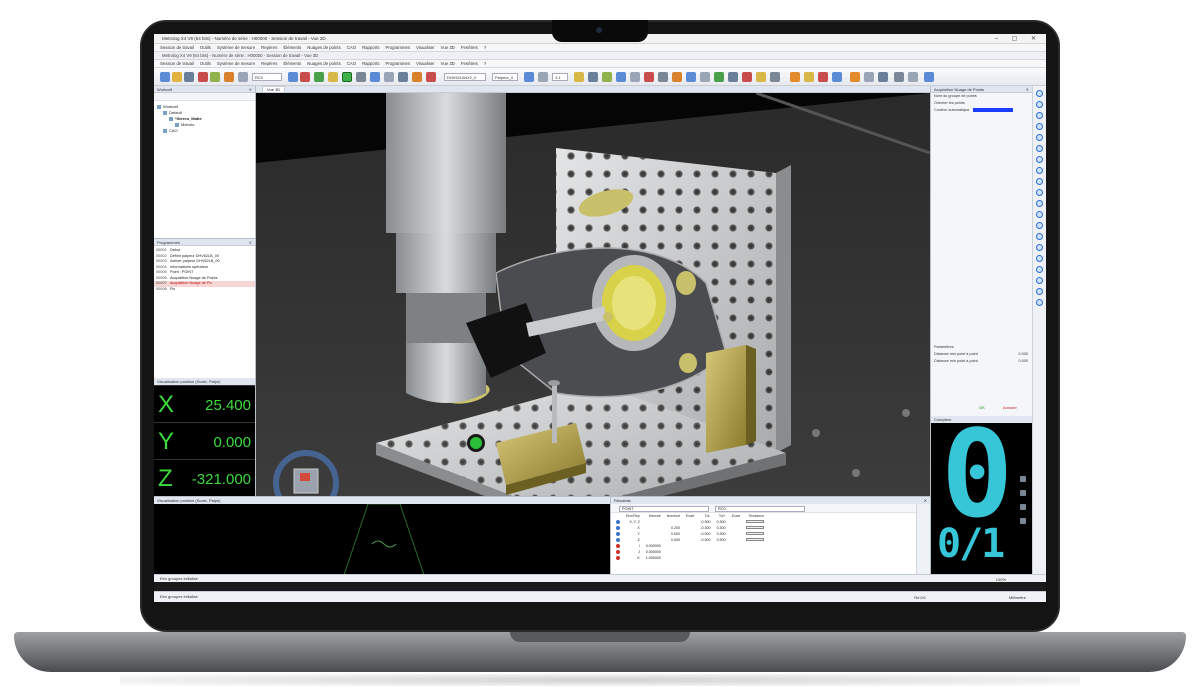 The image size is (1200, 690). Describe the element at coordinates (323, 47) in the screenshot. I see `menu-nuages: Nuages de points` at that location.